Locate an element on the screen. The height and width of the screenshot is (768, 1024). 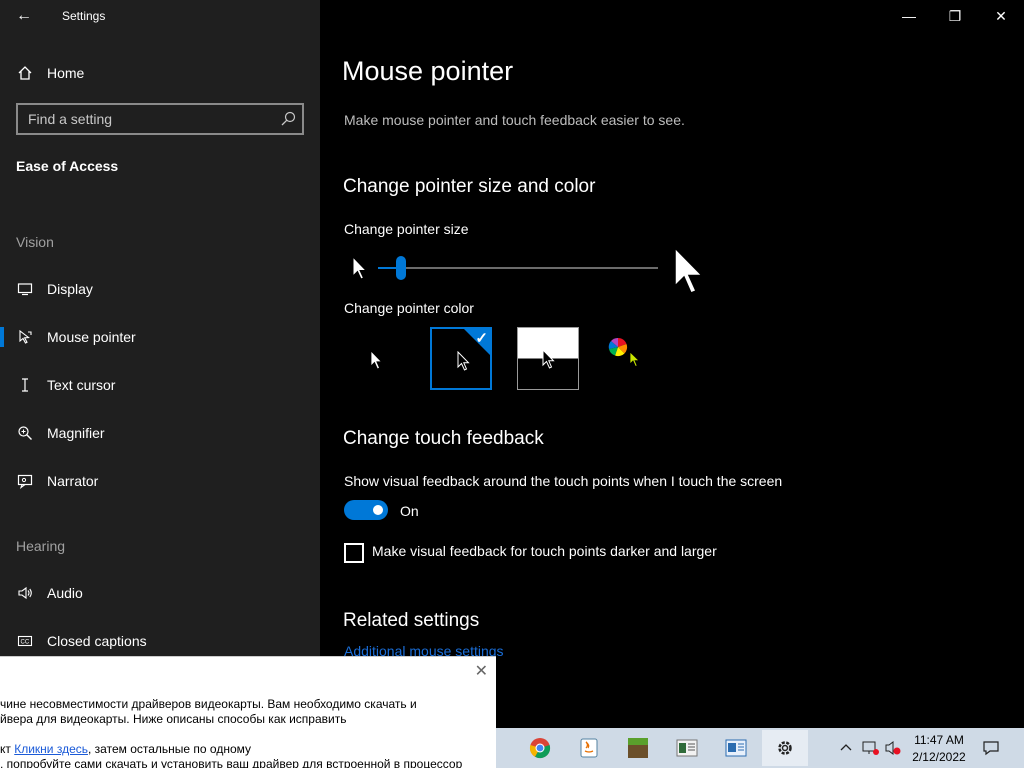
pointer-color-label: Change pointer color is located at coordinates (409, 308).